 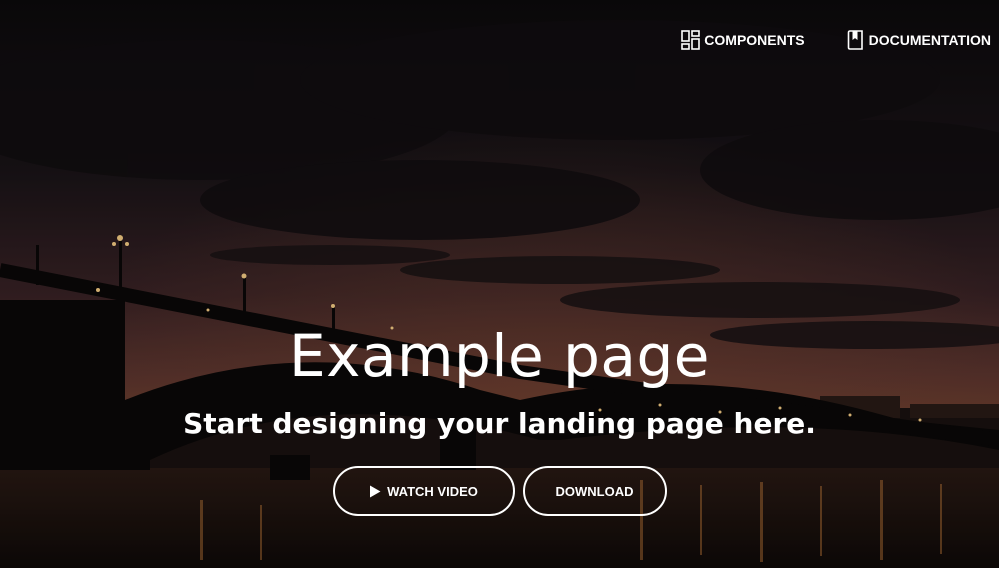 I want to click on page-subtitle: Start designing your landing page here., so click(x=499, y=423).